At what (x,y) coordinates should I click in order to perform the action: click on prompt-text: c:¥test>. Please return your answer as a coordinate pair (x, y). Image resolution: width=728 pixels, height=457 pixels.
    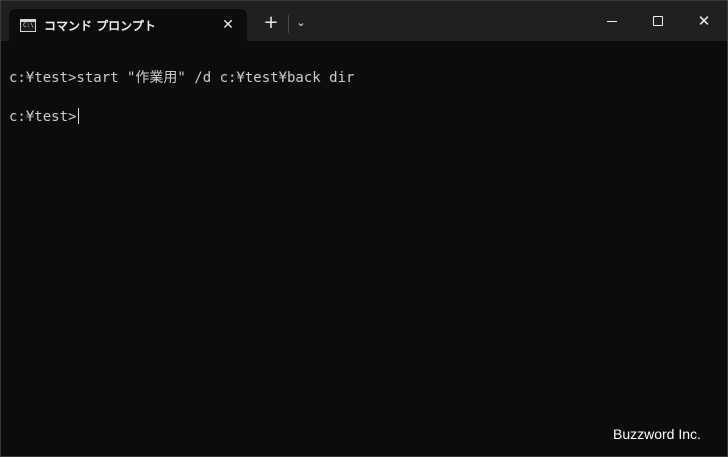
    Looking at the image, I should click on (43, 117).